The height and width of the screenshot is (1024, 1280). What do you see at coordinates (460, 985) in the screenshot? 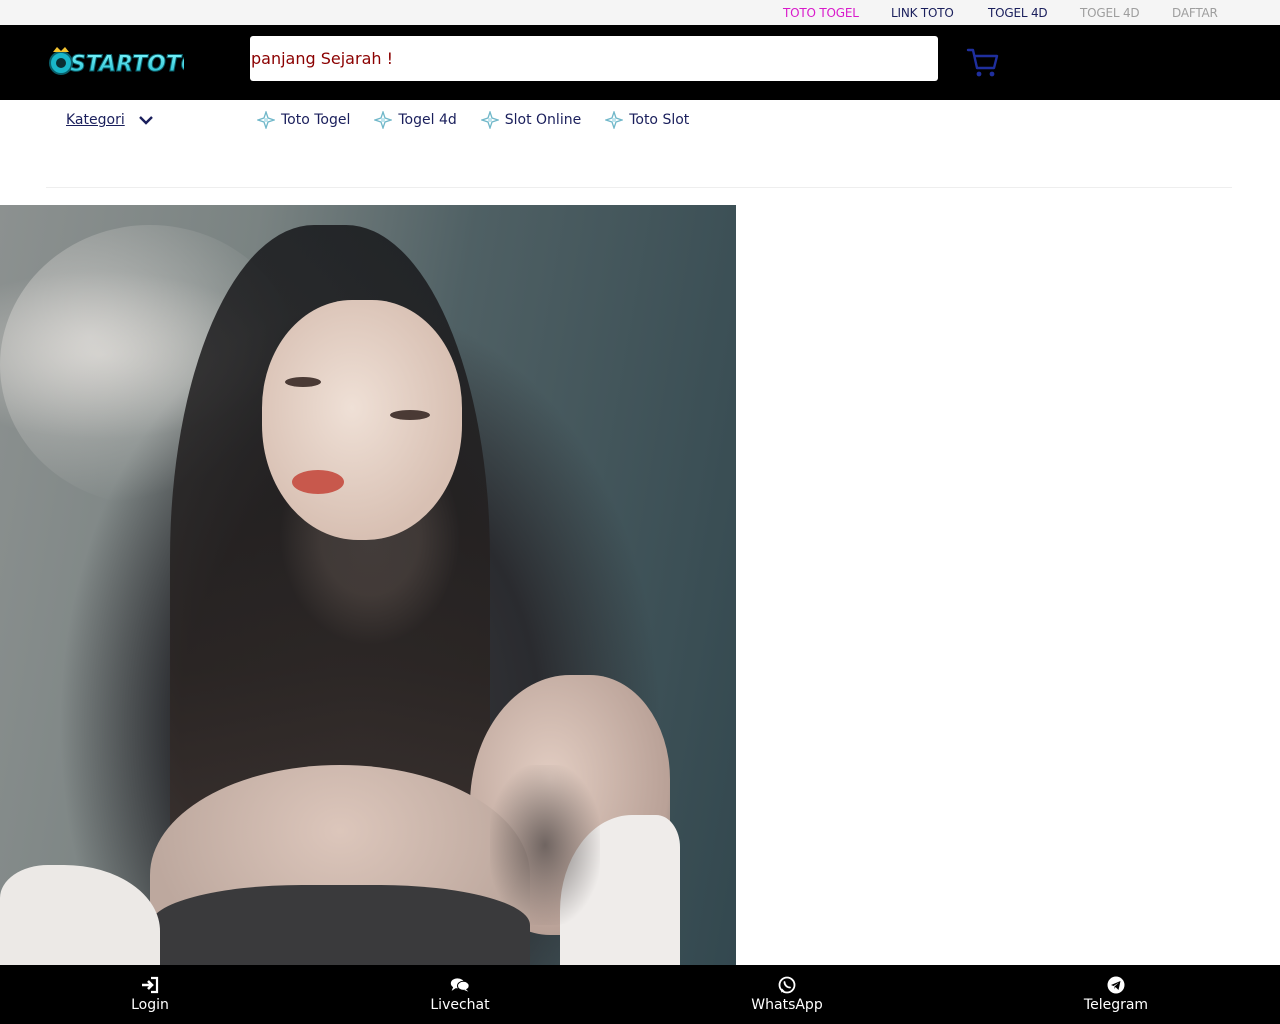
I see `chat-icon` at bounding box center [460, 985].